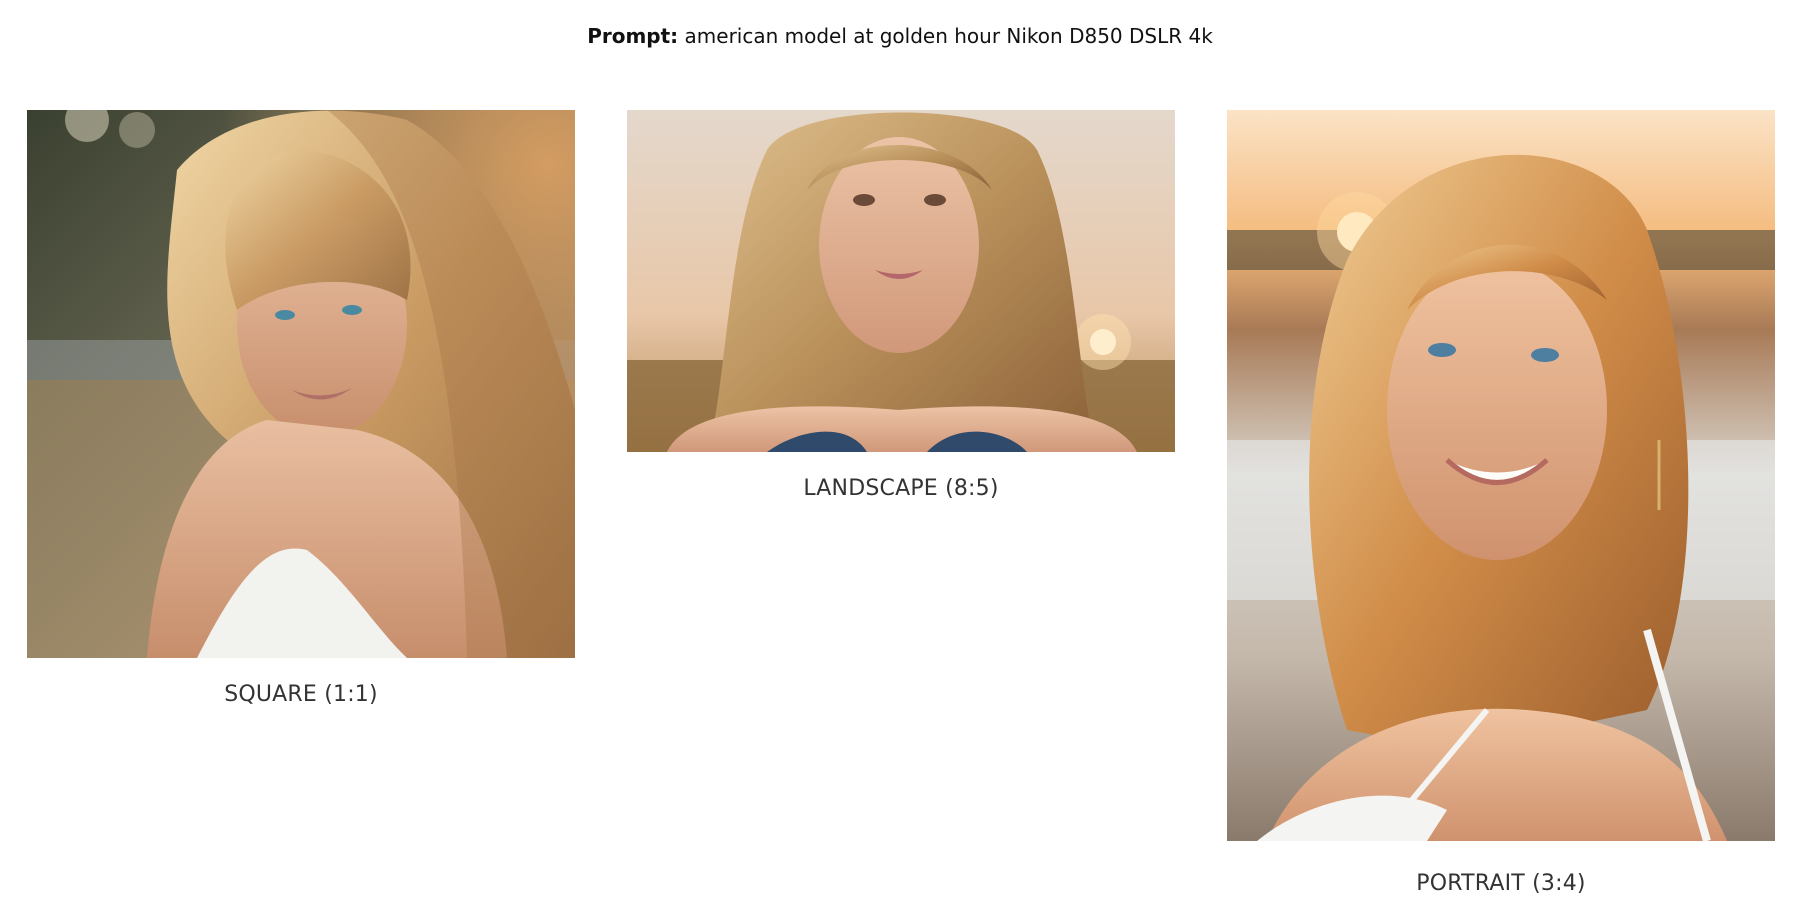  What do you see at coordinates (301, 694) in the screenshot?
I see `square-caption: SQUARE (1:1)` at bounding box center [301, 694].